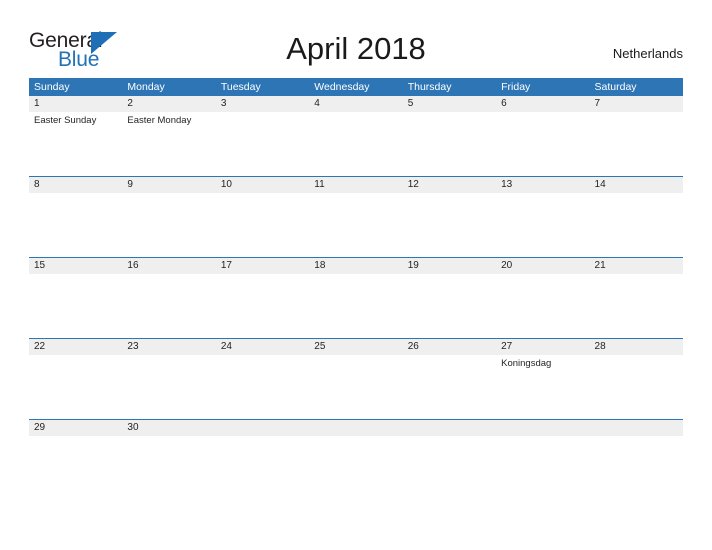 This screenshot has width=712, height=550. Describe the element at coordinates (449, 266) in the screenshot. I see `day-number: 19` at that location.